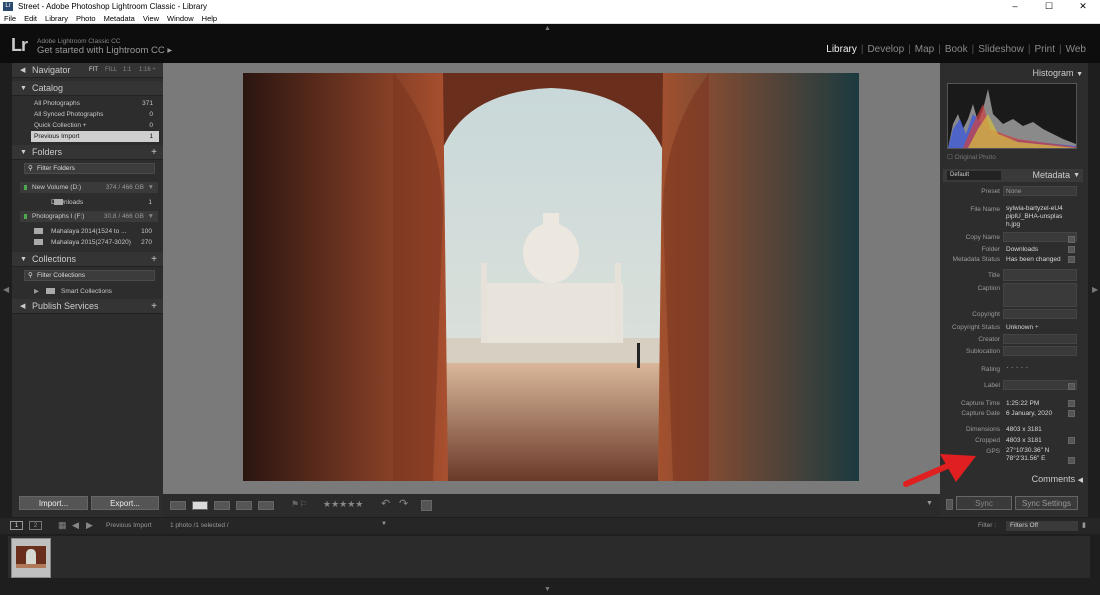 This screenshot has width=1100, height=595. I want to click on copyright-field, so click(1040, 314).